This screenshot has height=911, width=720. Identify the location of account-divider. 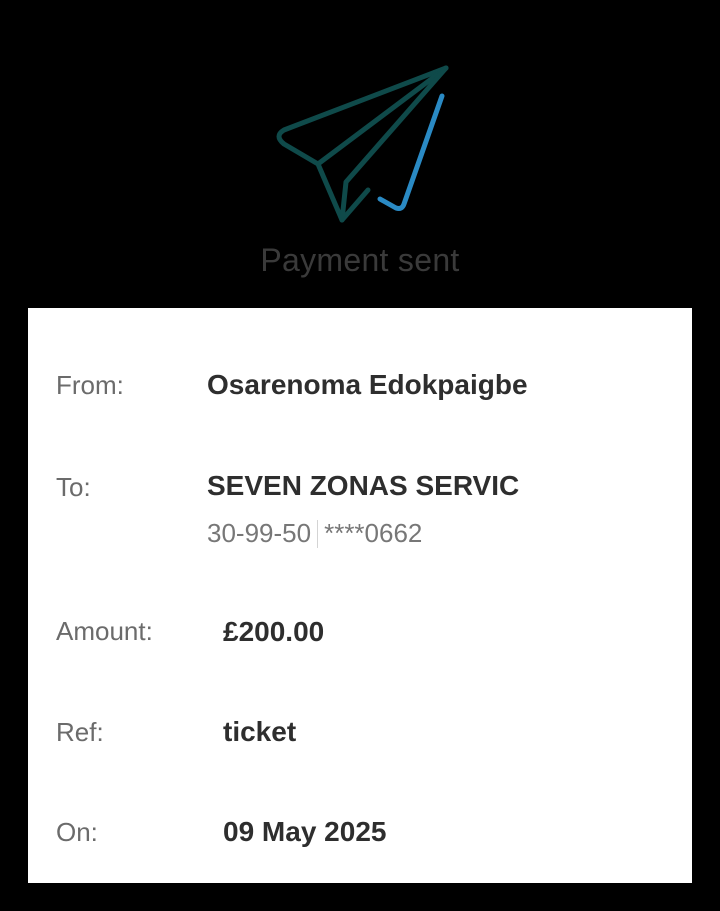
(318, 533).